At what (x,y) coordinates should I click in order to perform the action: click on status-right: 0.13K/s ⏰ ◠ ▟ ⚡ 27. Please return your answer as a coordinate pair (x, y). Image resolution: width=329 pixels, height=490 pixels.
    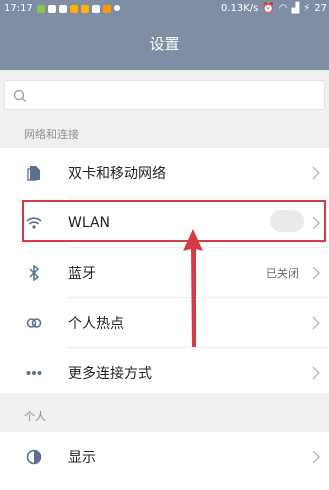
    Looking at the image, I should click on (274, 8).